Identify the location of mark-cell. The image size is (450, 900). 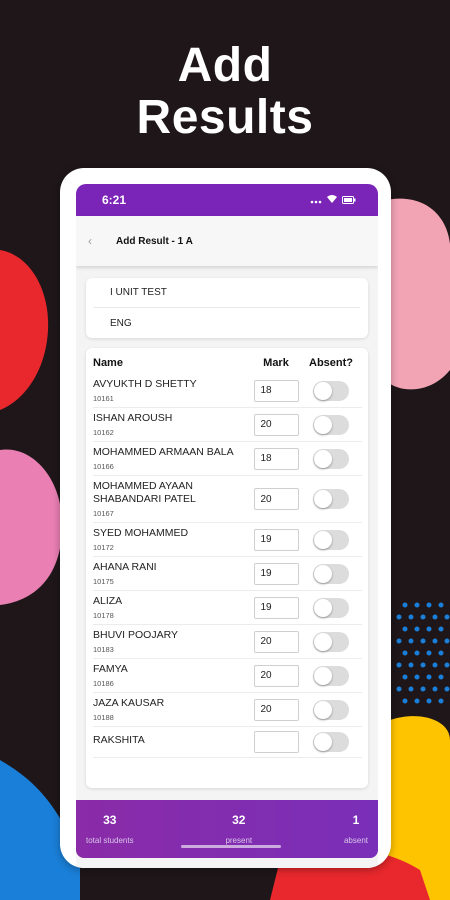
(276, 742).